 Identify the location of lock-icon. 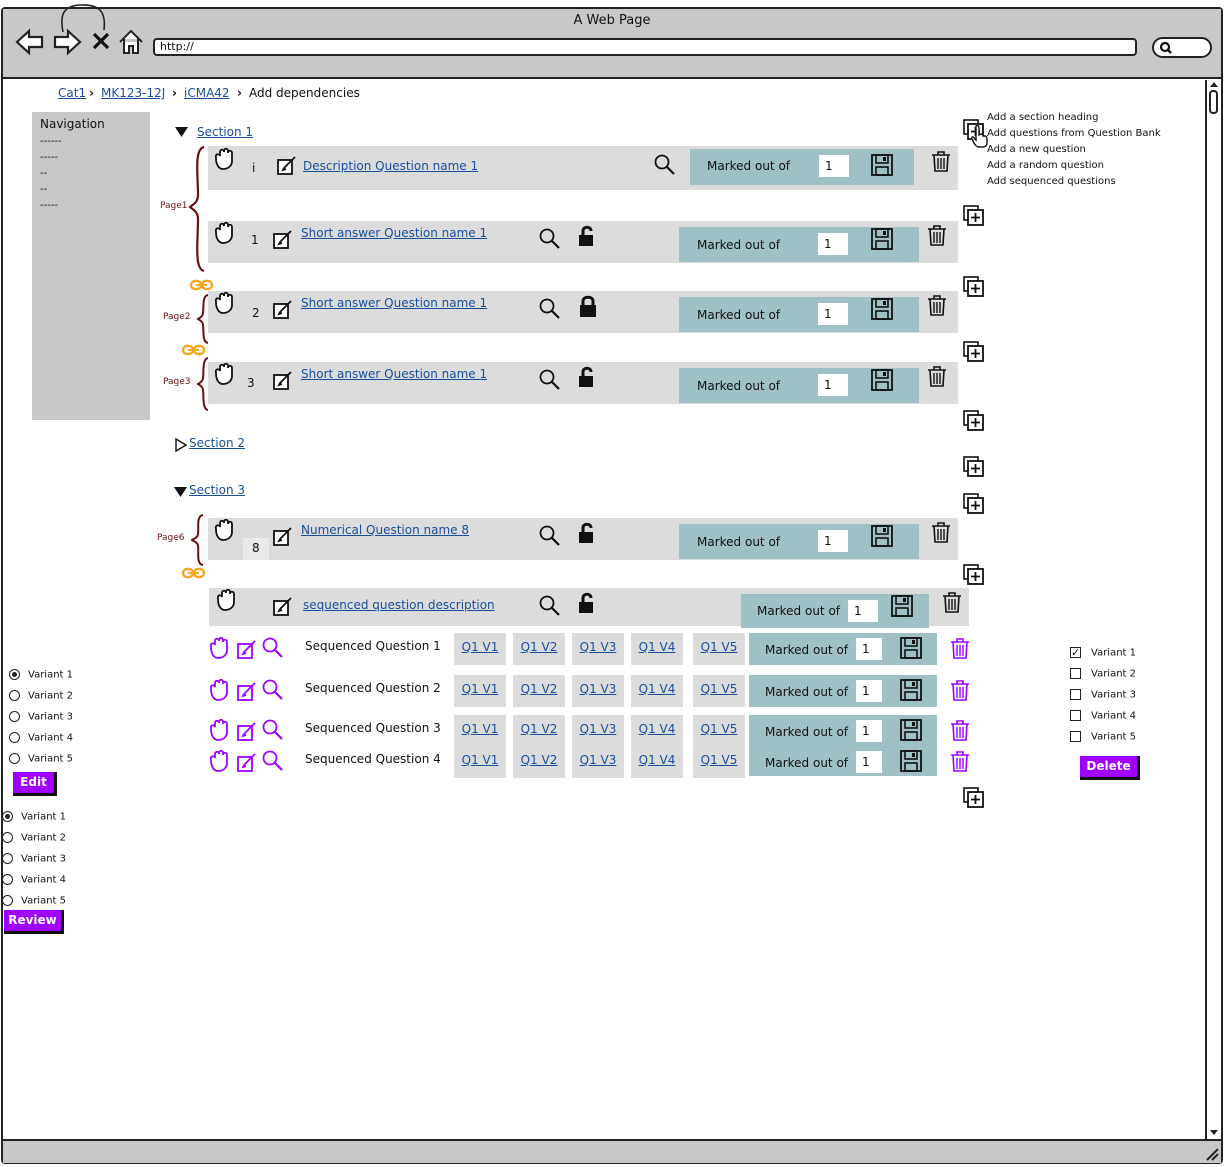
(588, 306).